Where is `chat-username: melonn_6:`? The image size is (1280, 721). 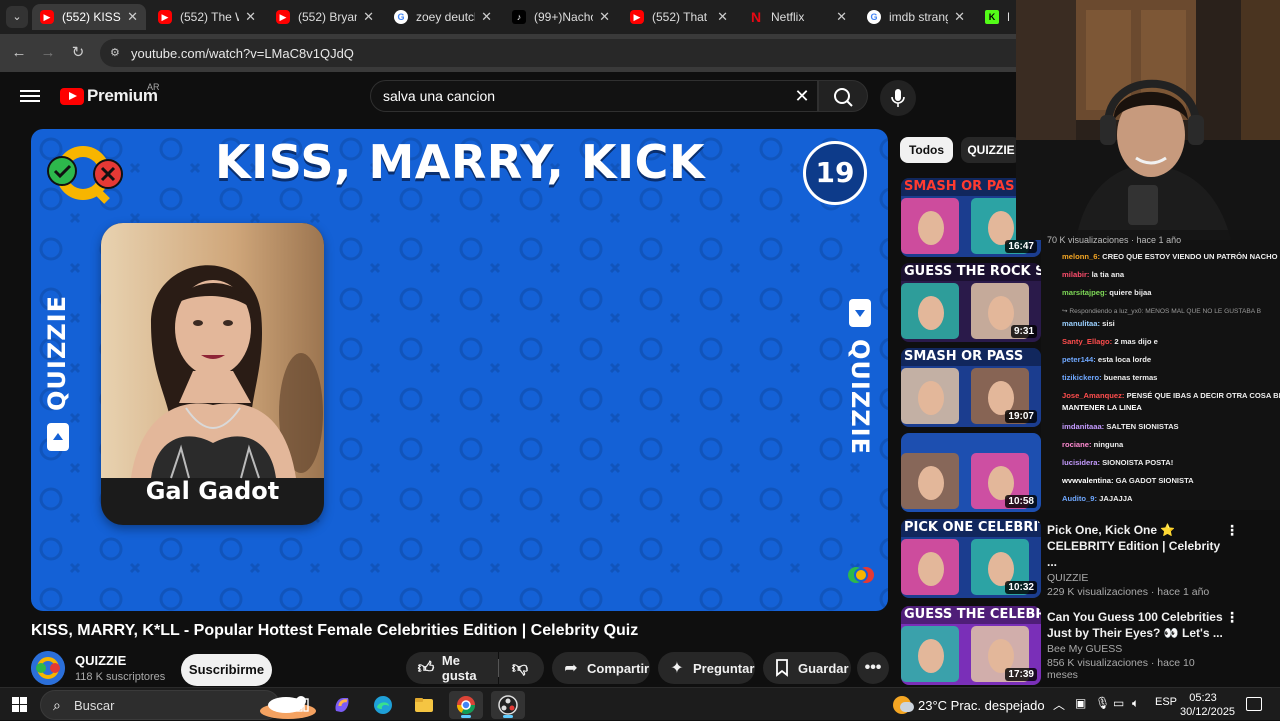
chat-username: melonn_6: is located at coordinates (1081, 256).